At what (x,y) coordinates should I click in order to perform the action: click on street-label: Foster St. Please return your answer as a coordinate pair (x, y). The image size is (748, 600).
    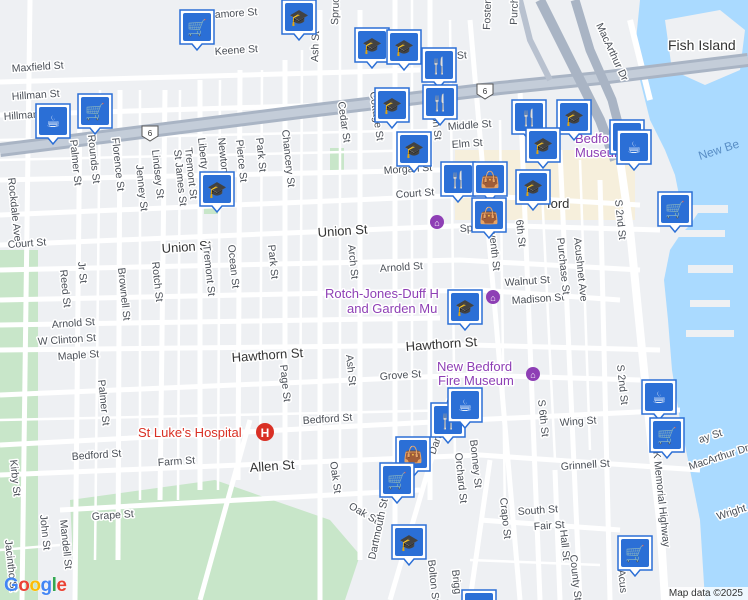
    Looking at the image, I should click on (487, 15).